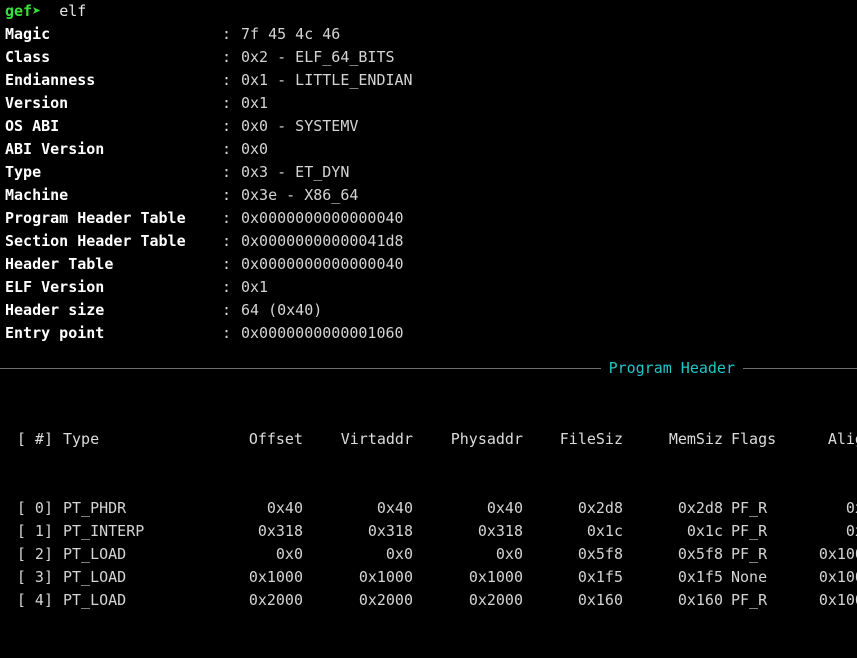  I want to click on elf-info-value: 0x3 - ET_DYN, so click(295, 172).